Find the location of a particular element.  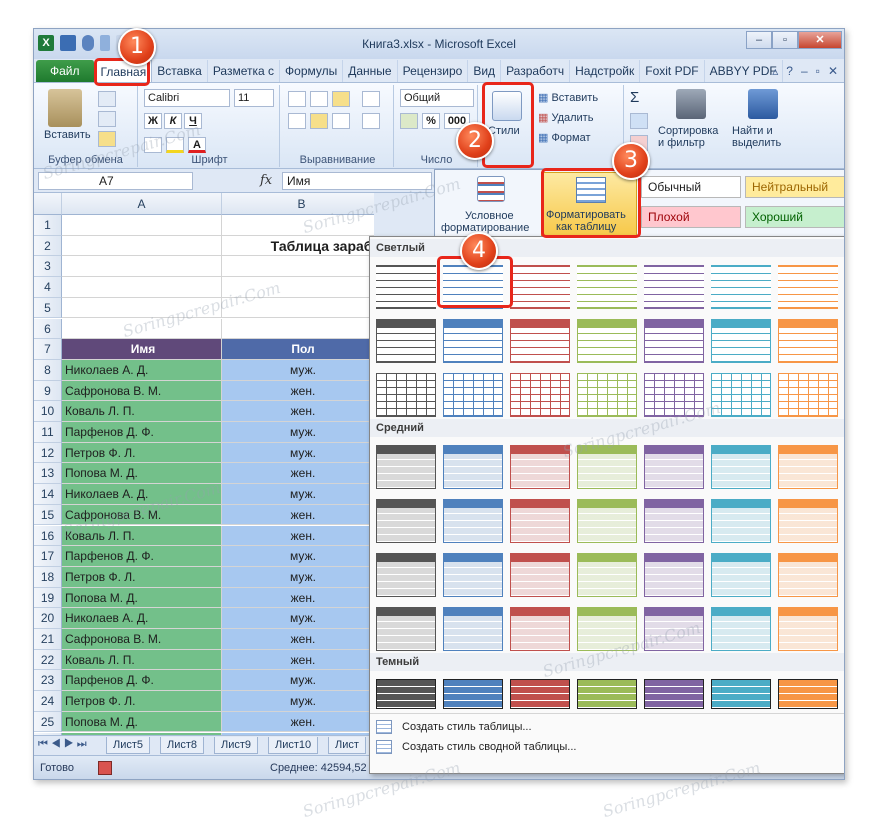

select-all-corner is located at coordinates (48, 204).